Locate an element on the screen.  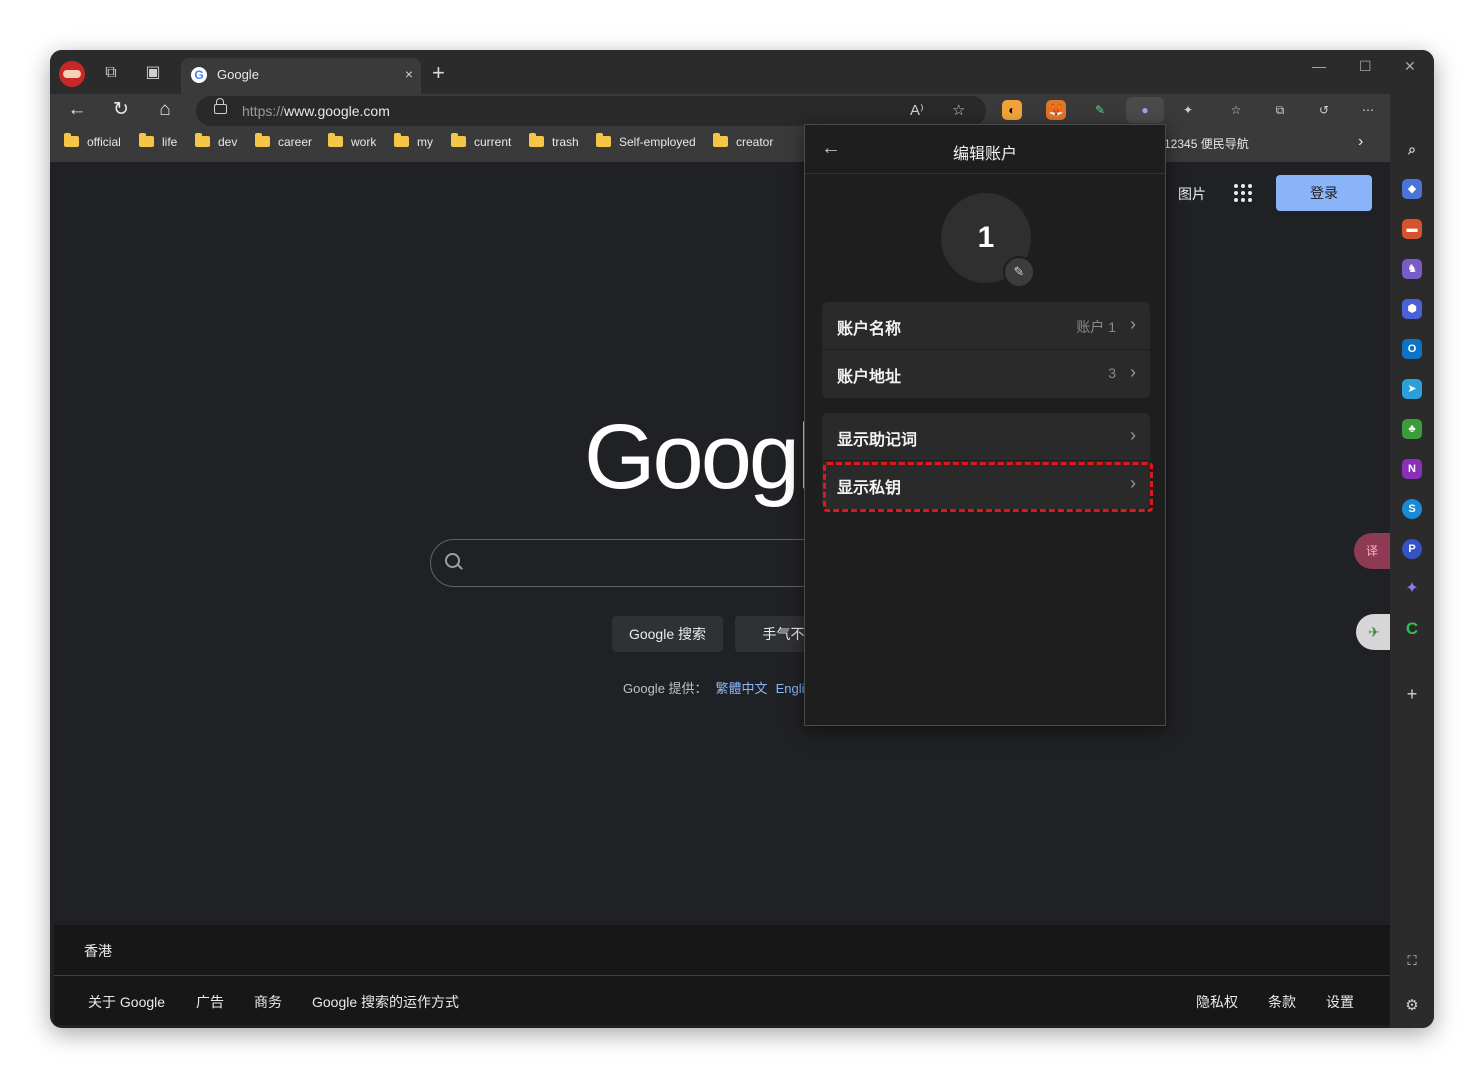
row-value: 3 is located at coordinates (1112, 373).